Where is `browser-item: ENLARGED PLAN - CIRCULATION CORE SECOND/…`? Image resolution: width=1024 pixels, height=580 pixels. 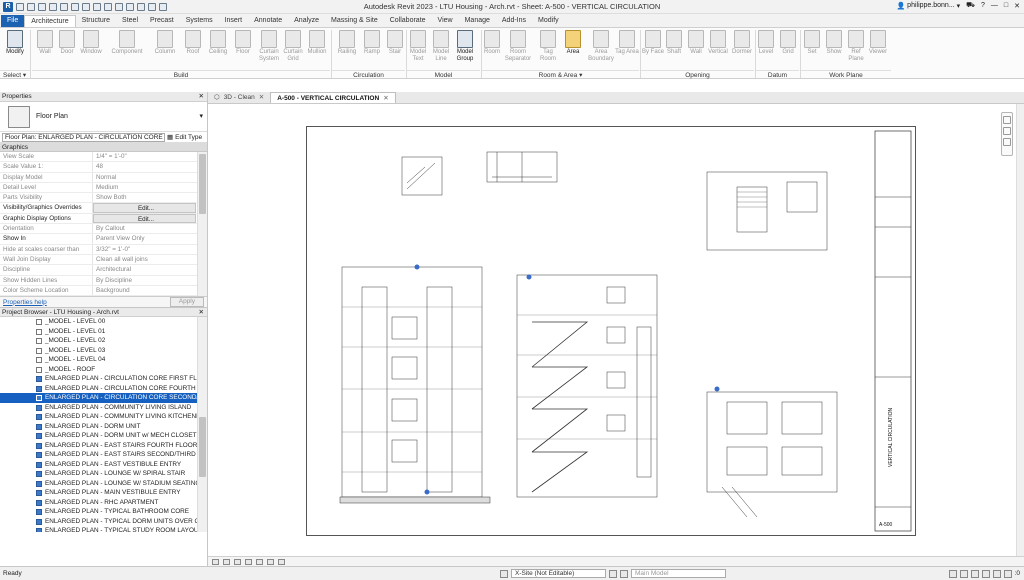 browser-item: ENLARGED PLAN - CIRCULATION CORE SECOND/… is located at coordinates (99, 398).